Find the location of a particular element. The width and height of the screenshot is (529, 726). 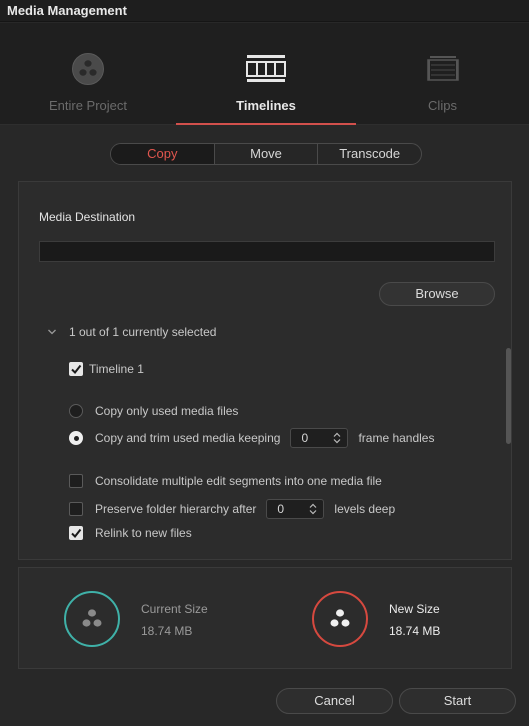

mode-segmented-control: Copy Move Transcode is located at coordinates (266, 154).